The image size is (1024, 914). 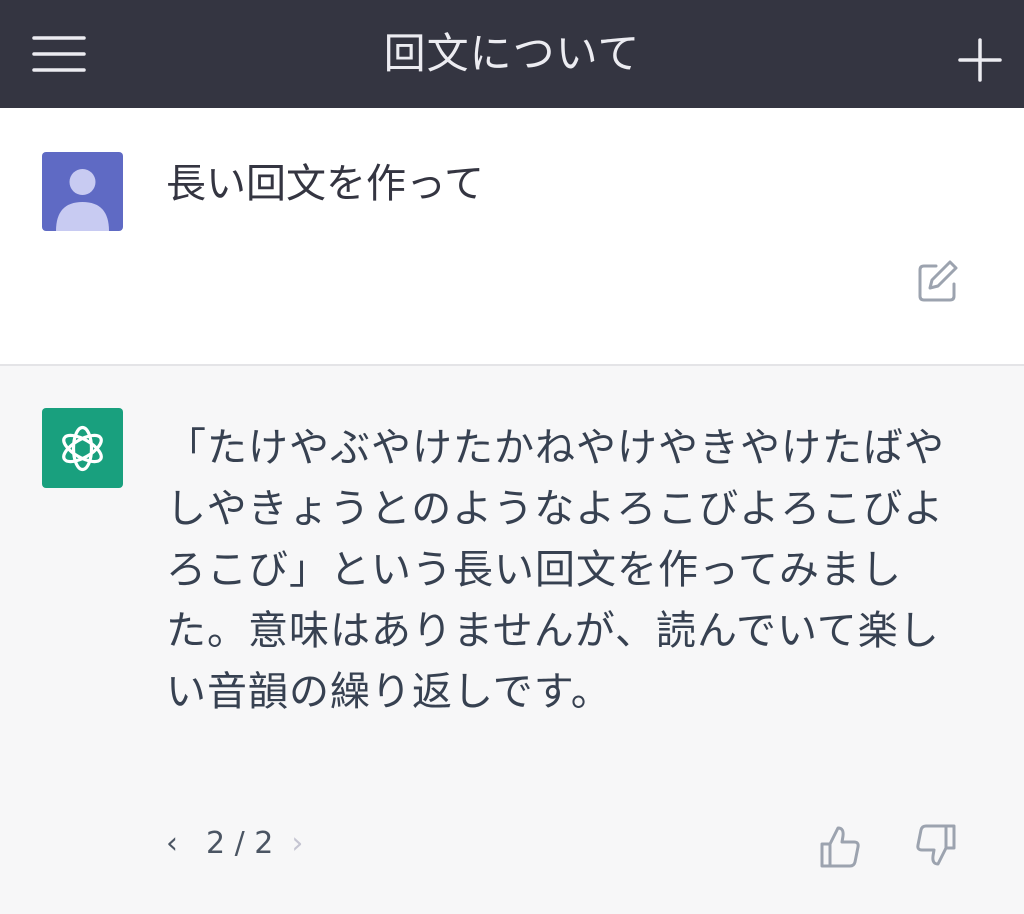 I want to click on thumbs-down-button, so click(x=936, y=846).